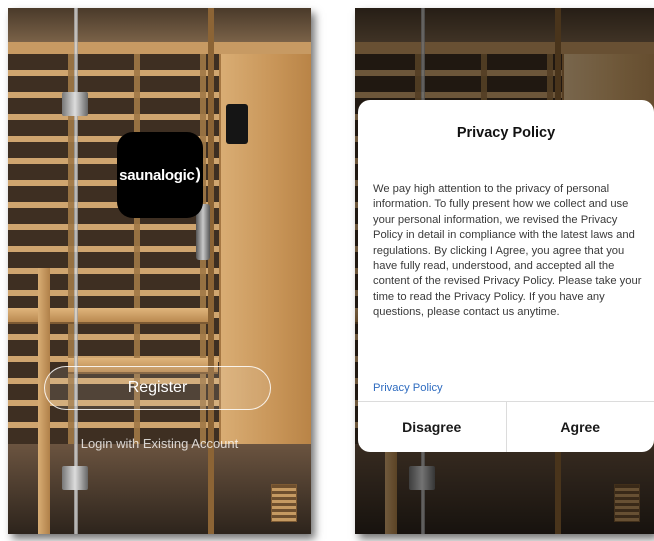 The image size is (654, 541). What do you see at coordinates (237, 124) in the screenshot?
I see `control-panel-graphic` at bounding box center [237, 124].